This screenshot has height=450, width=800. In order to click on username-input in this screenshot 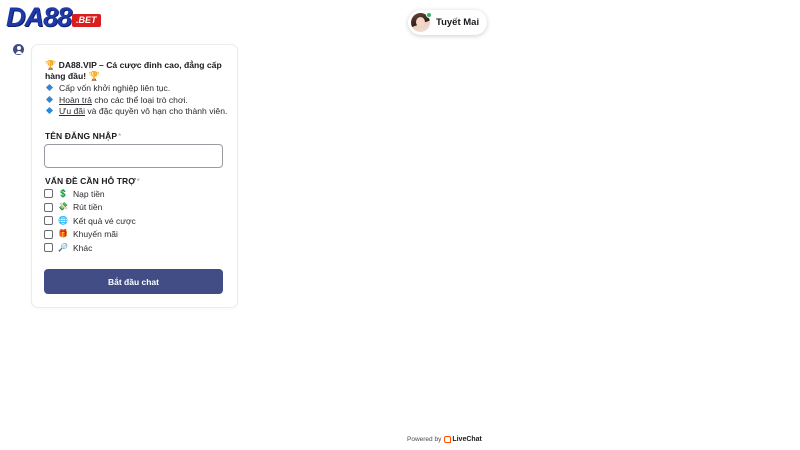, I will do `click(133, 156)`.